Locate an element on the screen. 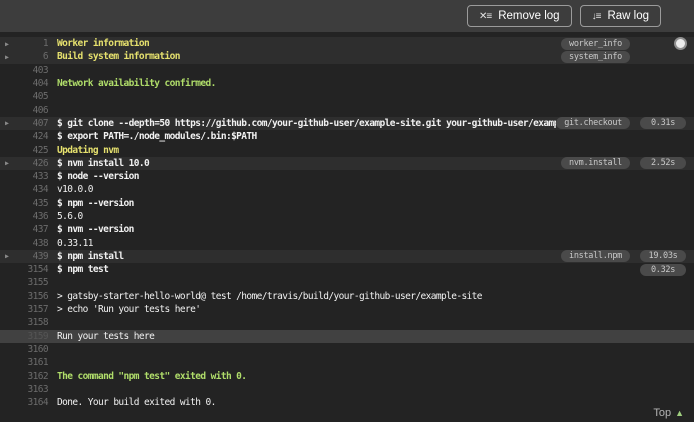 The image size is (694, 422). line-number: 437 is located at coordinates (33, 229).